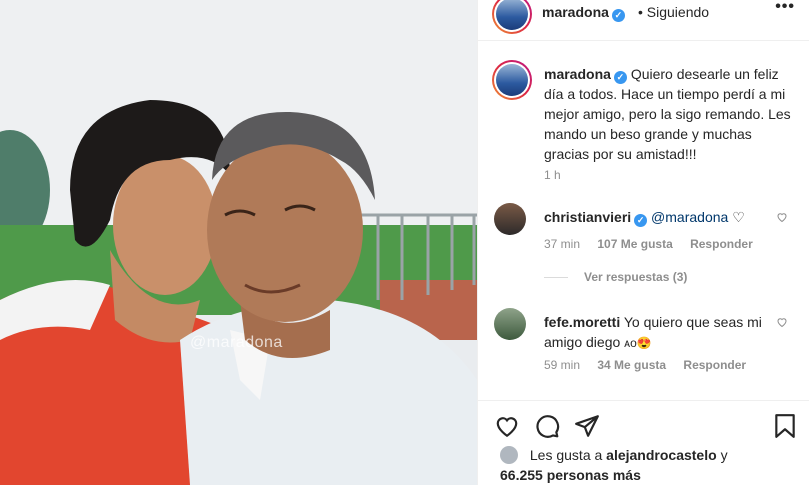 This screenshot has height=485, width=809. I want to click on comment-meta: 37 min 107 Me gusta Responder, so click(655, 244).